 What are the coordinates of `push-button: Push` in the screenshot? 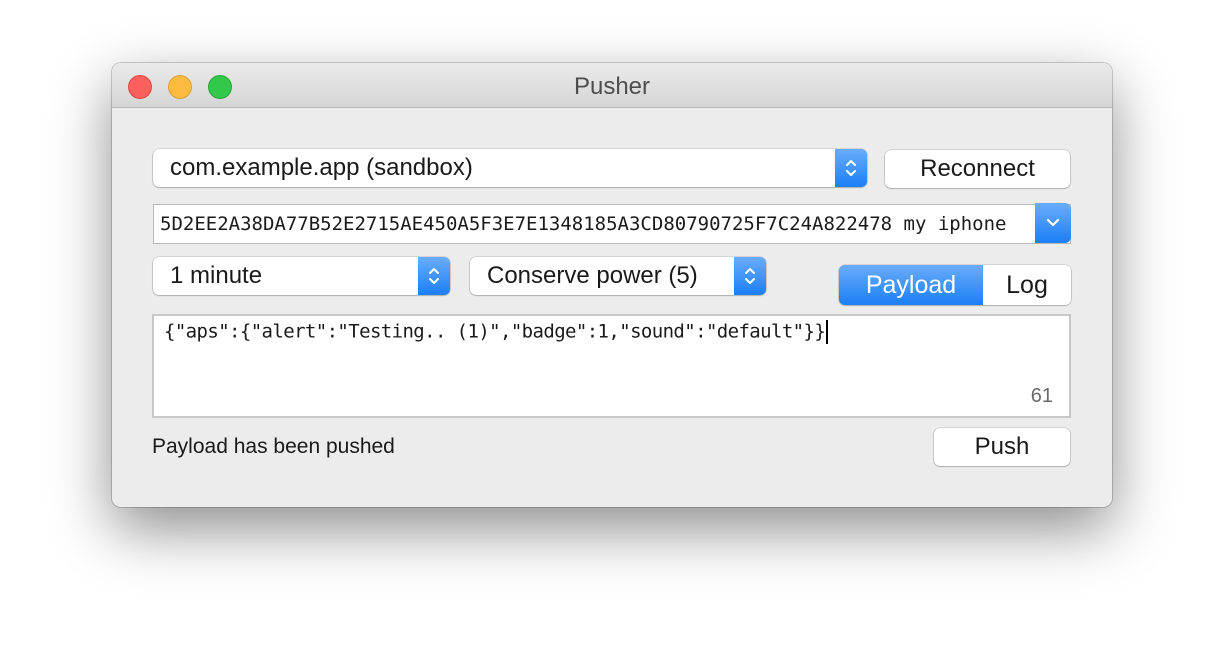 It's located at (1002, 447).